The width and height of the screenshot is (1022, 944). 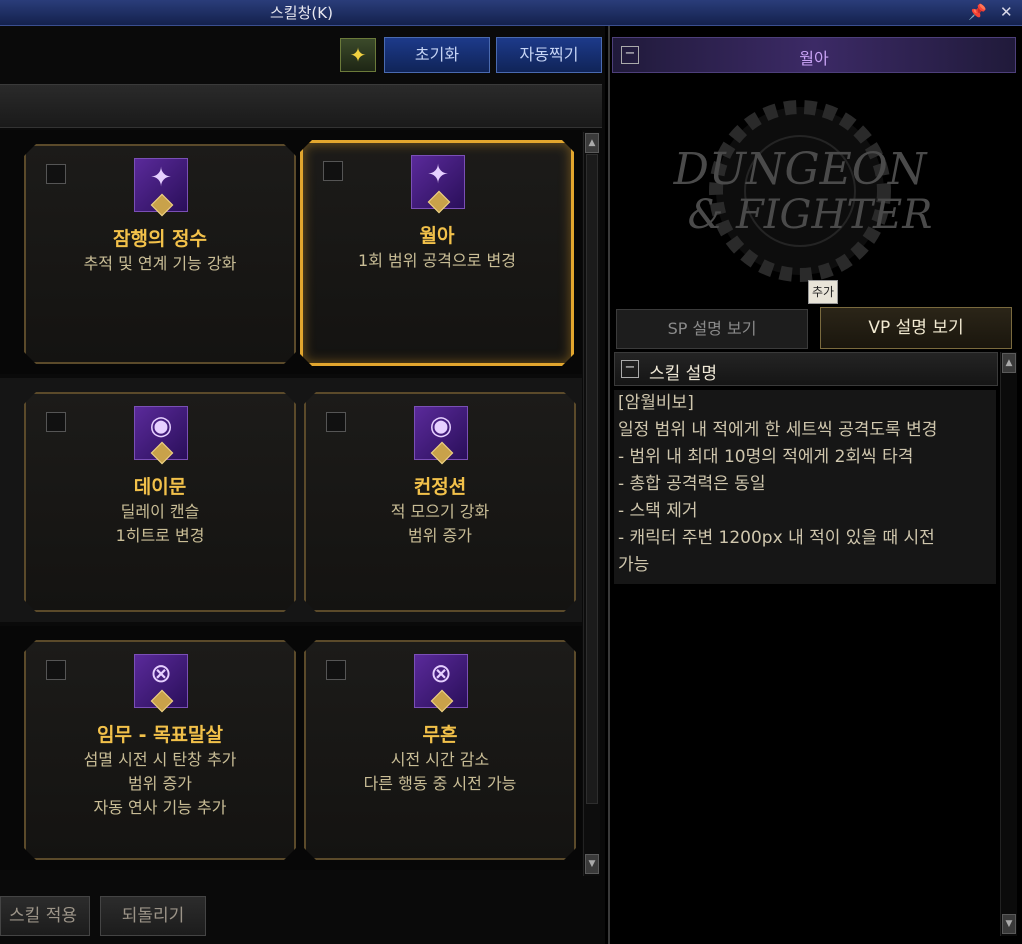 I want to click on skill-name: 임무 - 목표말살, so click(x=160, y=735).